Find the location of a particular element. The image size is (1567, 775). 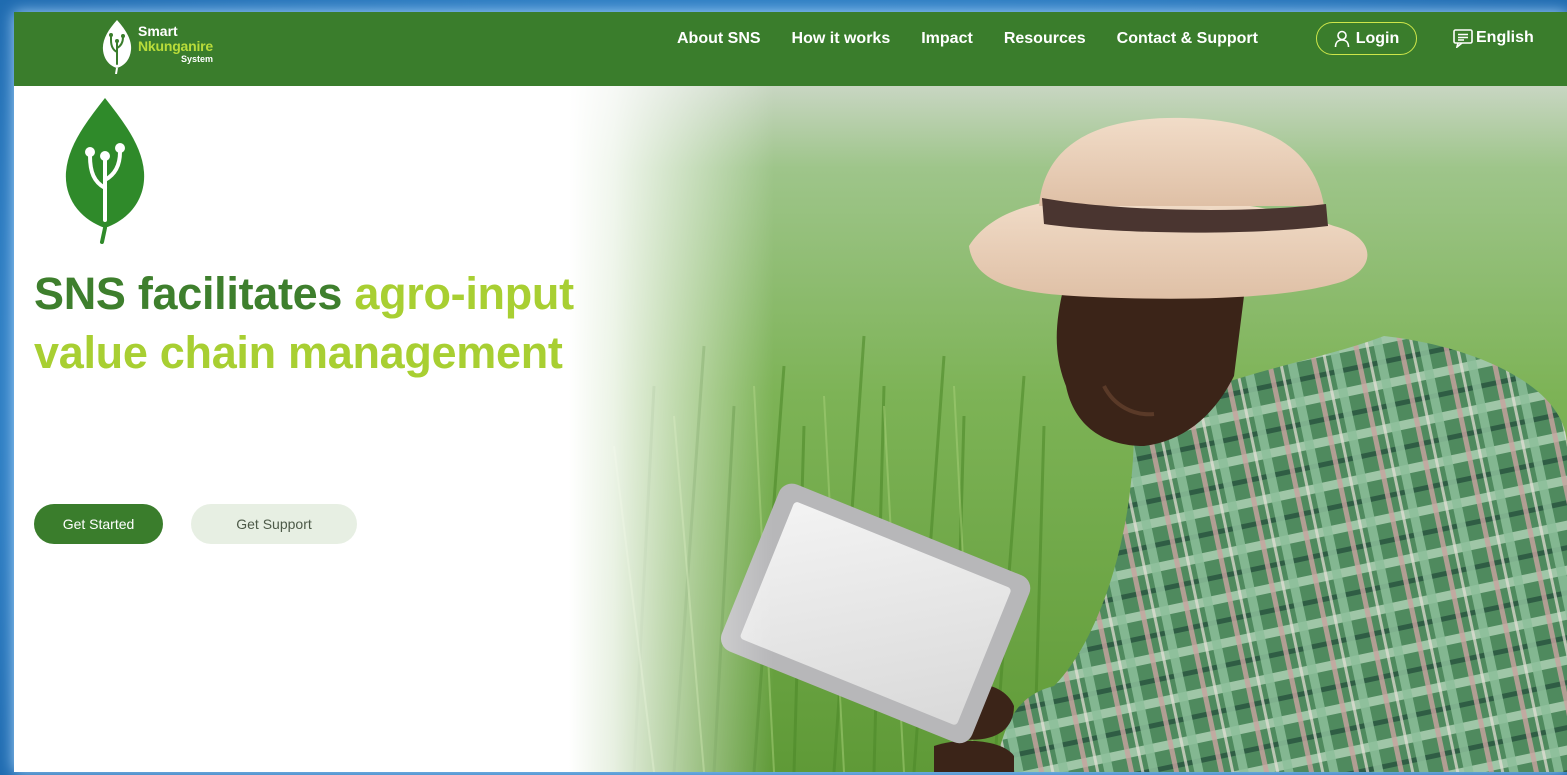

brand-text: Smart Nkunganire System is located at coordinates (175, 44).